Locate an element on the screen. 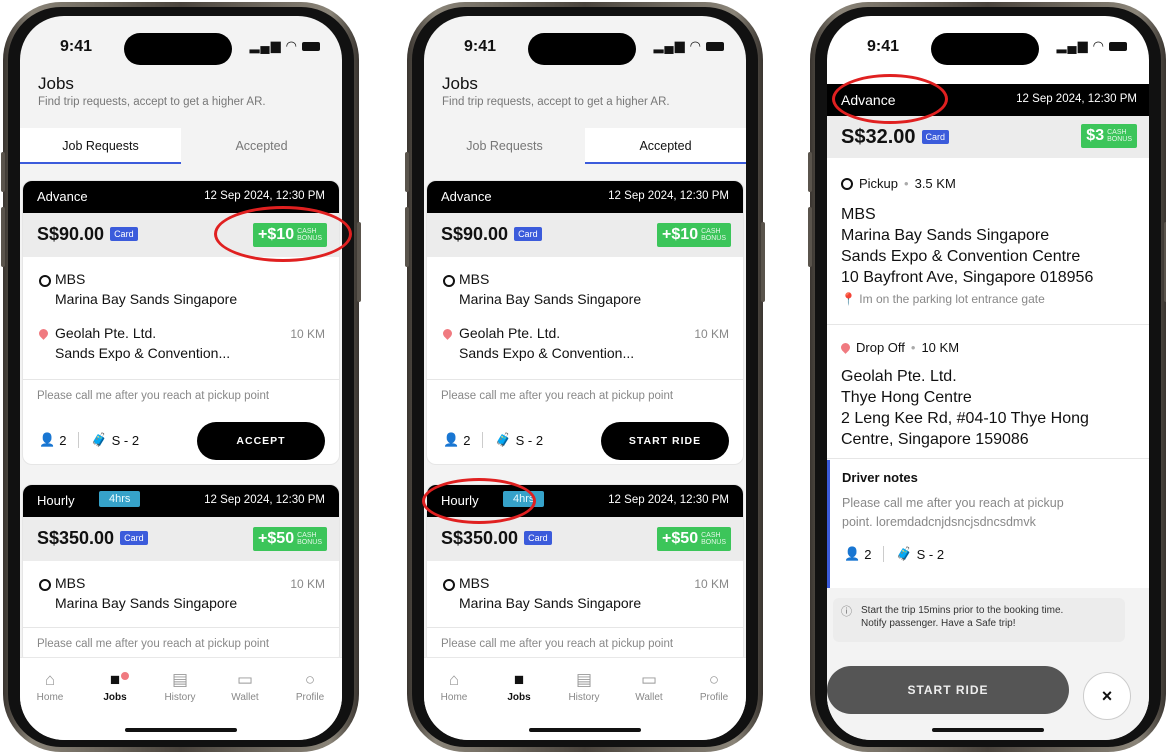  pickup-distance: 3.5 KM is located at coordinates (935, 183).